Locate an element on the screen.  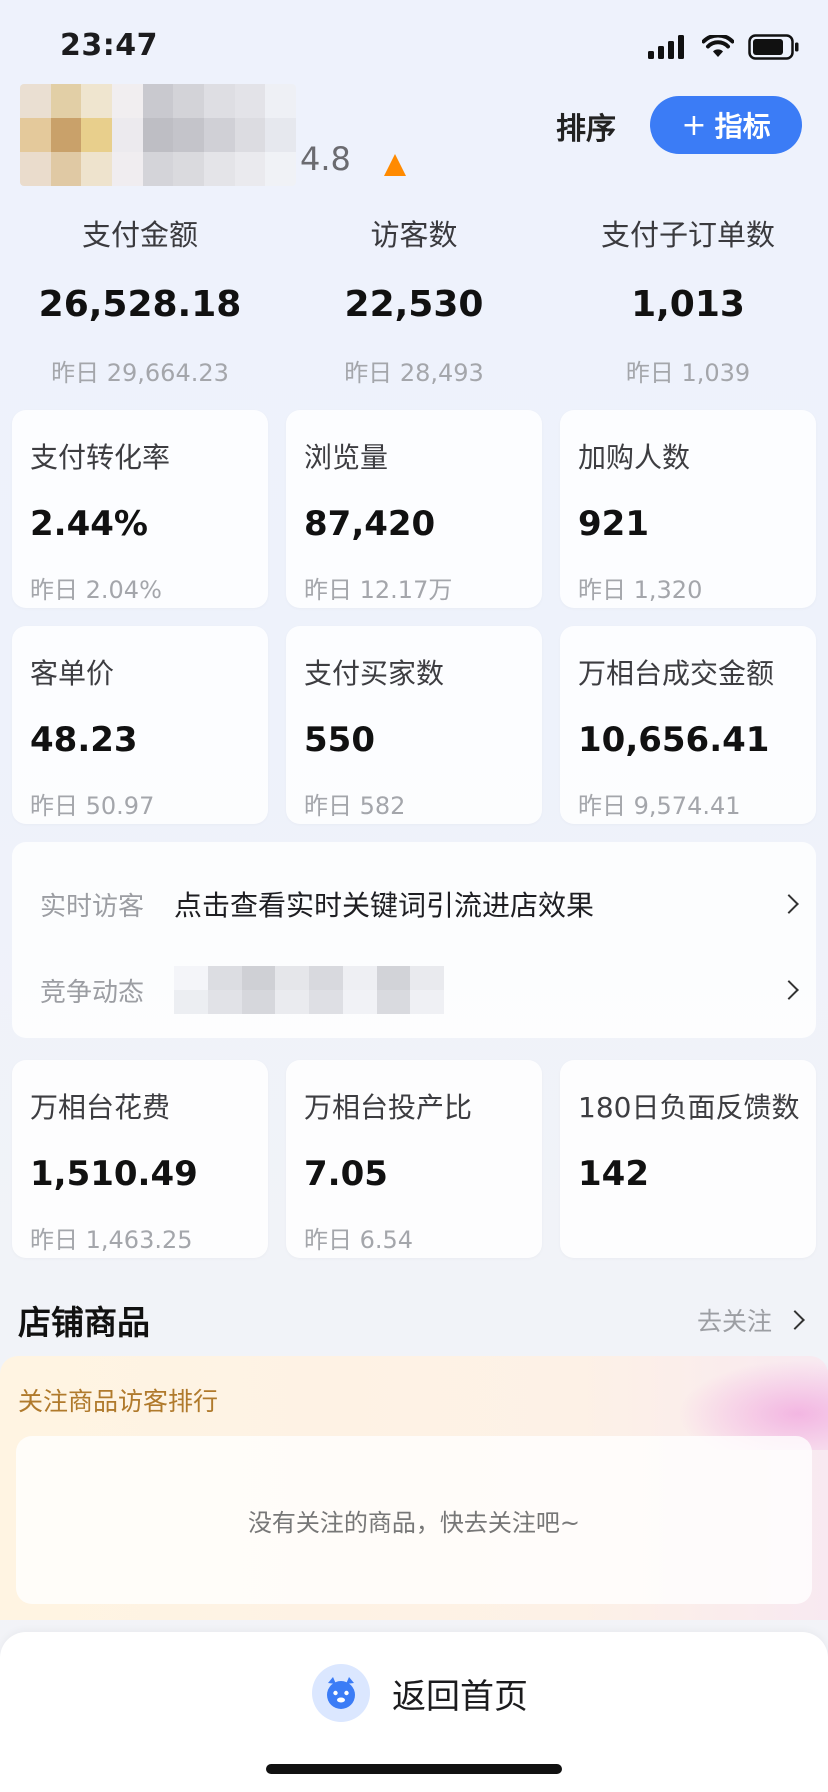
store-name-blurred is located at coordinates (158, 135).